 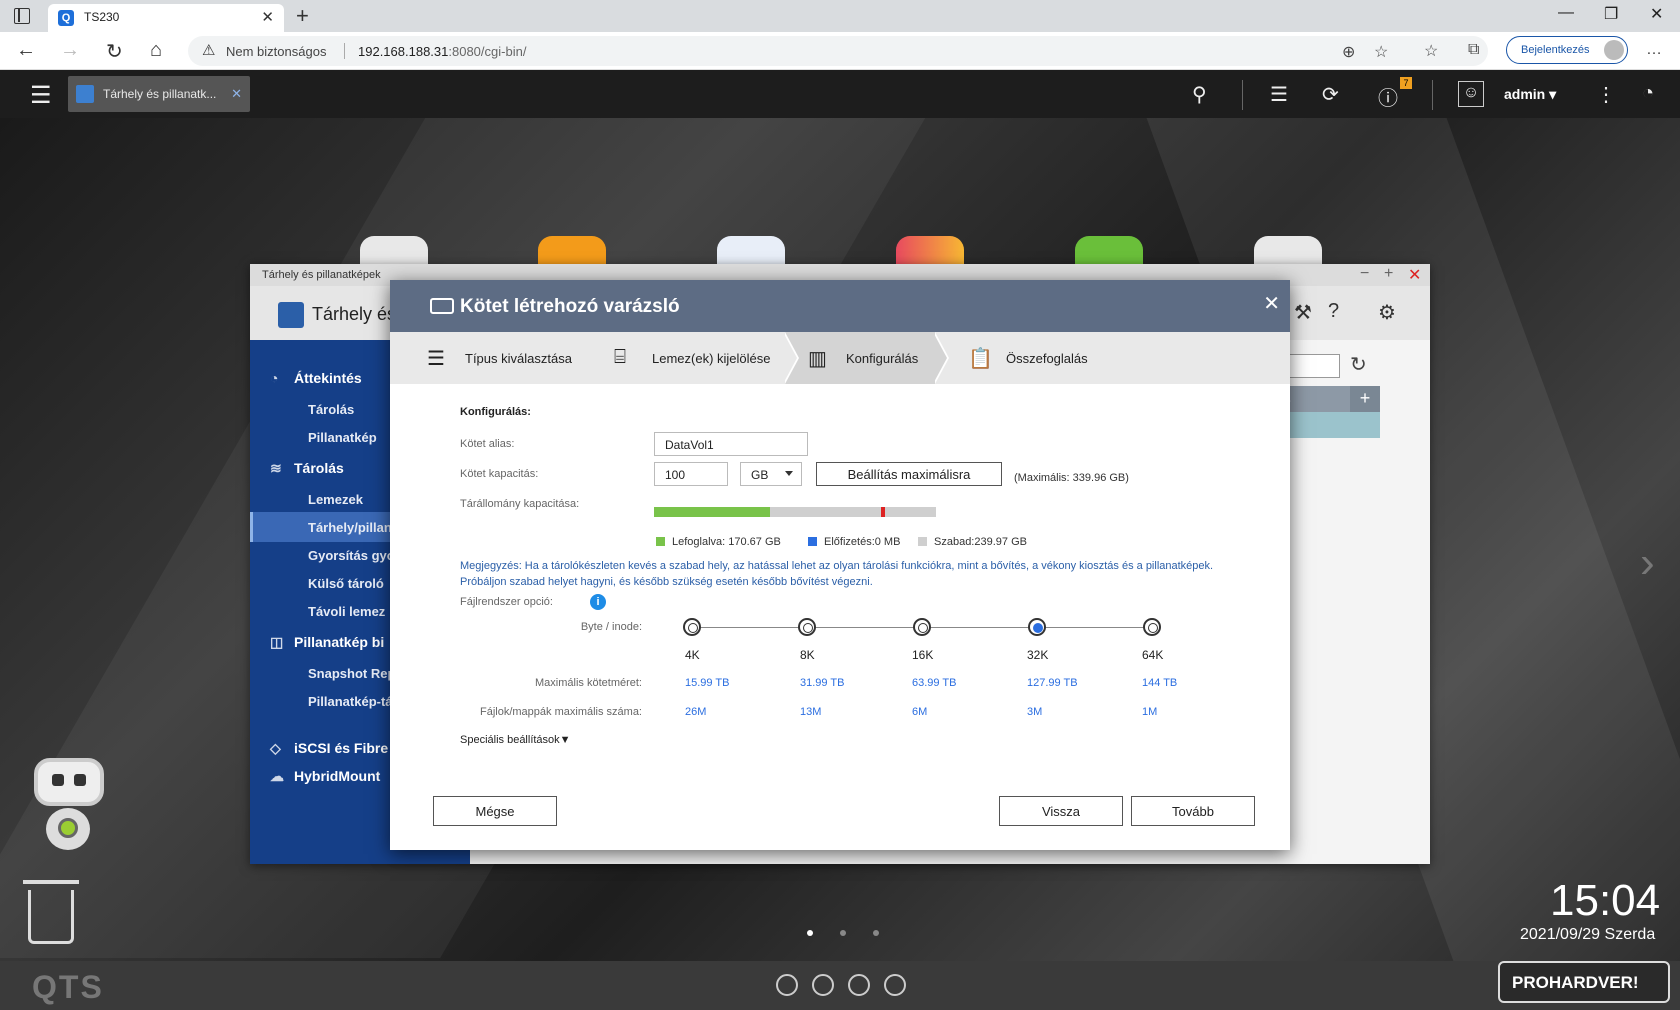 I want to click on refresh-icon: ↻, so click(x=1358, y=364).